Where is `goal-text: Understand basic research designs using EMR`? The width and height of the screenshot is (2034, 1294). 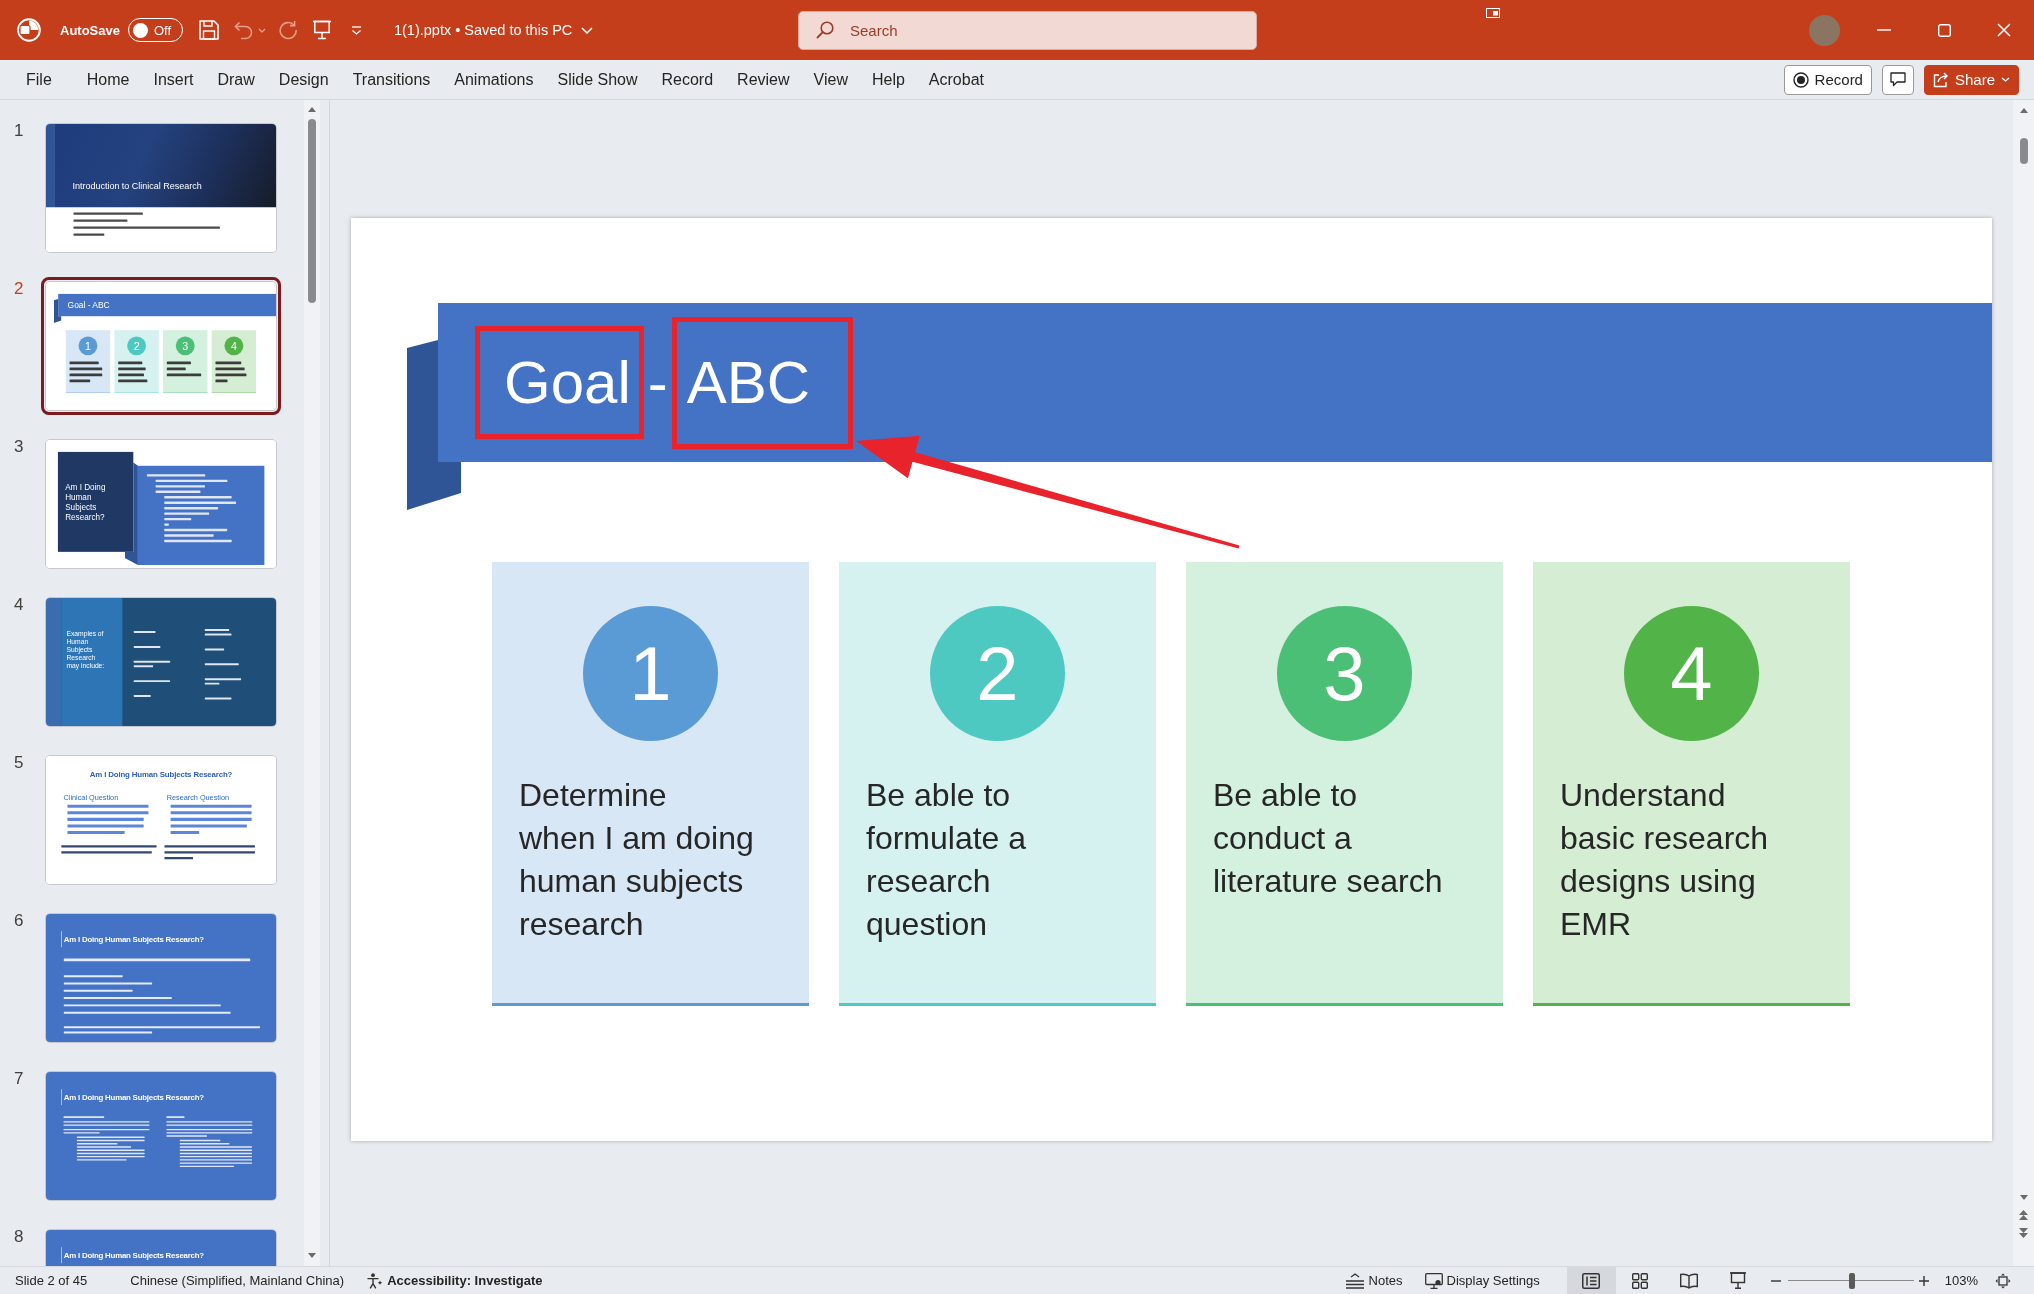
goal-text: Understand basic research designs using EMR is located at coordinates (1665, 860).